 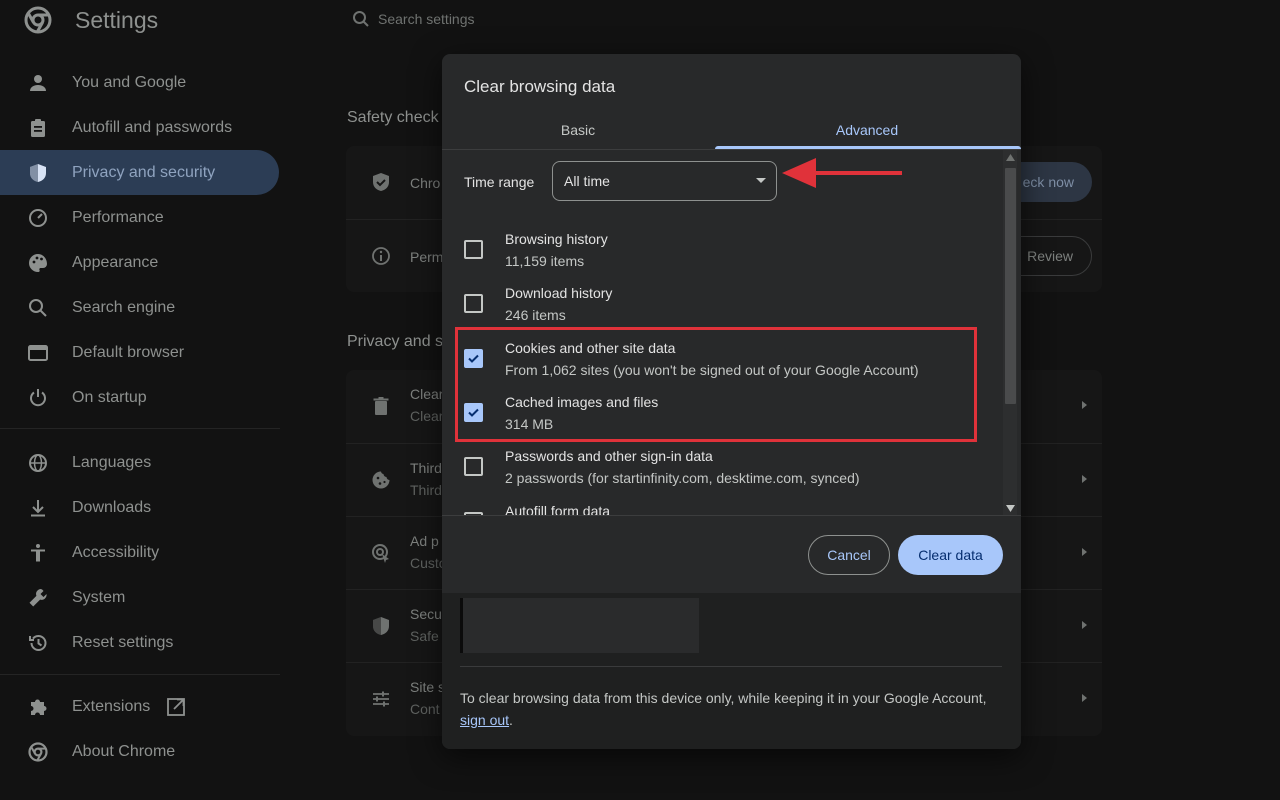 What do you see at coordinates (427, 394) in the screenshot?
I see `row-title: Clear` at bounding box center [427, 394].